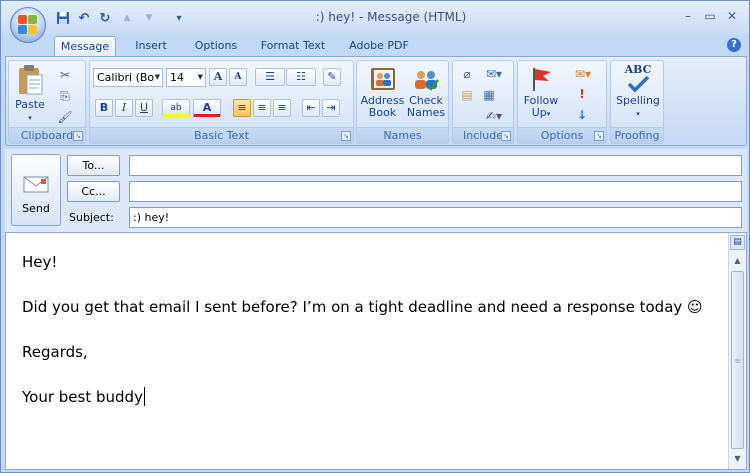 This screenshot has height=473, width=750. What do you see at coordinates (382, 112) in the screenshot?
I see `address-book-label-2: Book` at bounding box center [382, 112].